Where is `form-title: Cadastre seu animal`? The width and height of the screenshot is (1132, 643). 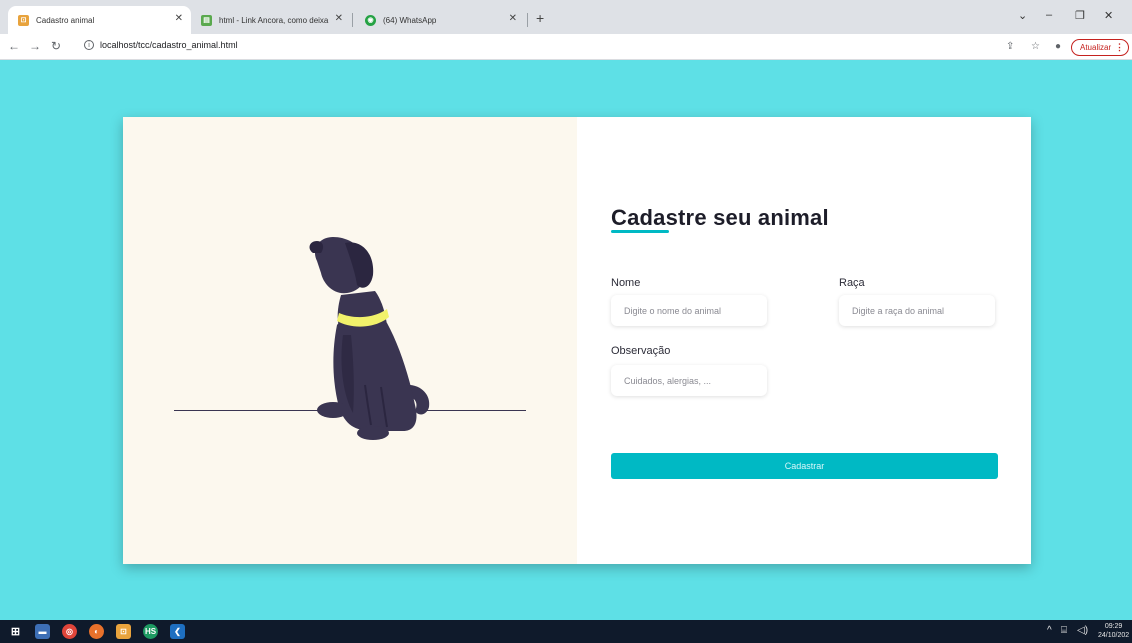 form-title: Cadastre seu animal is located at coordinates (720, 217).